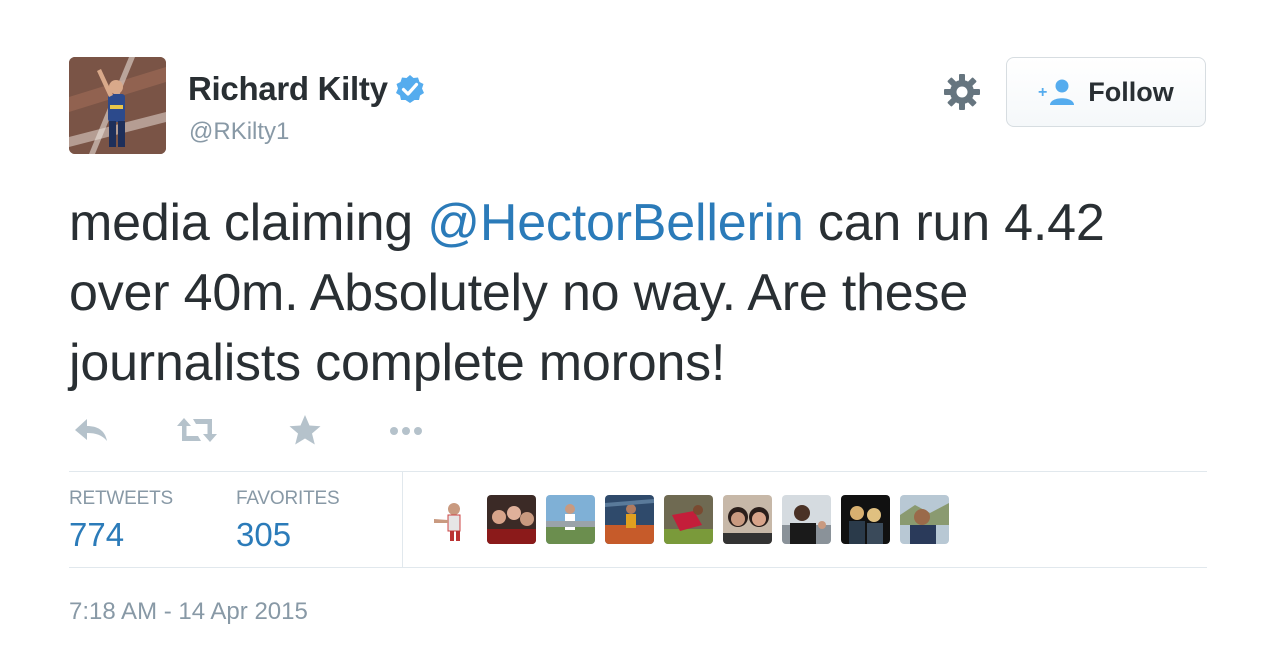  I want to click on mention-link: @HectorBellerin, so click(615, 223).